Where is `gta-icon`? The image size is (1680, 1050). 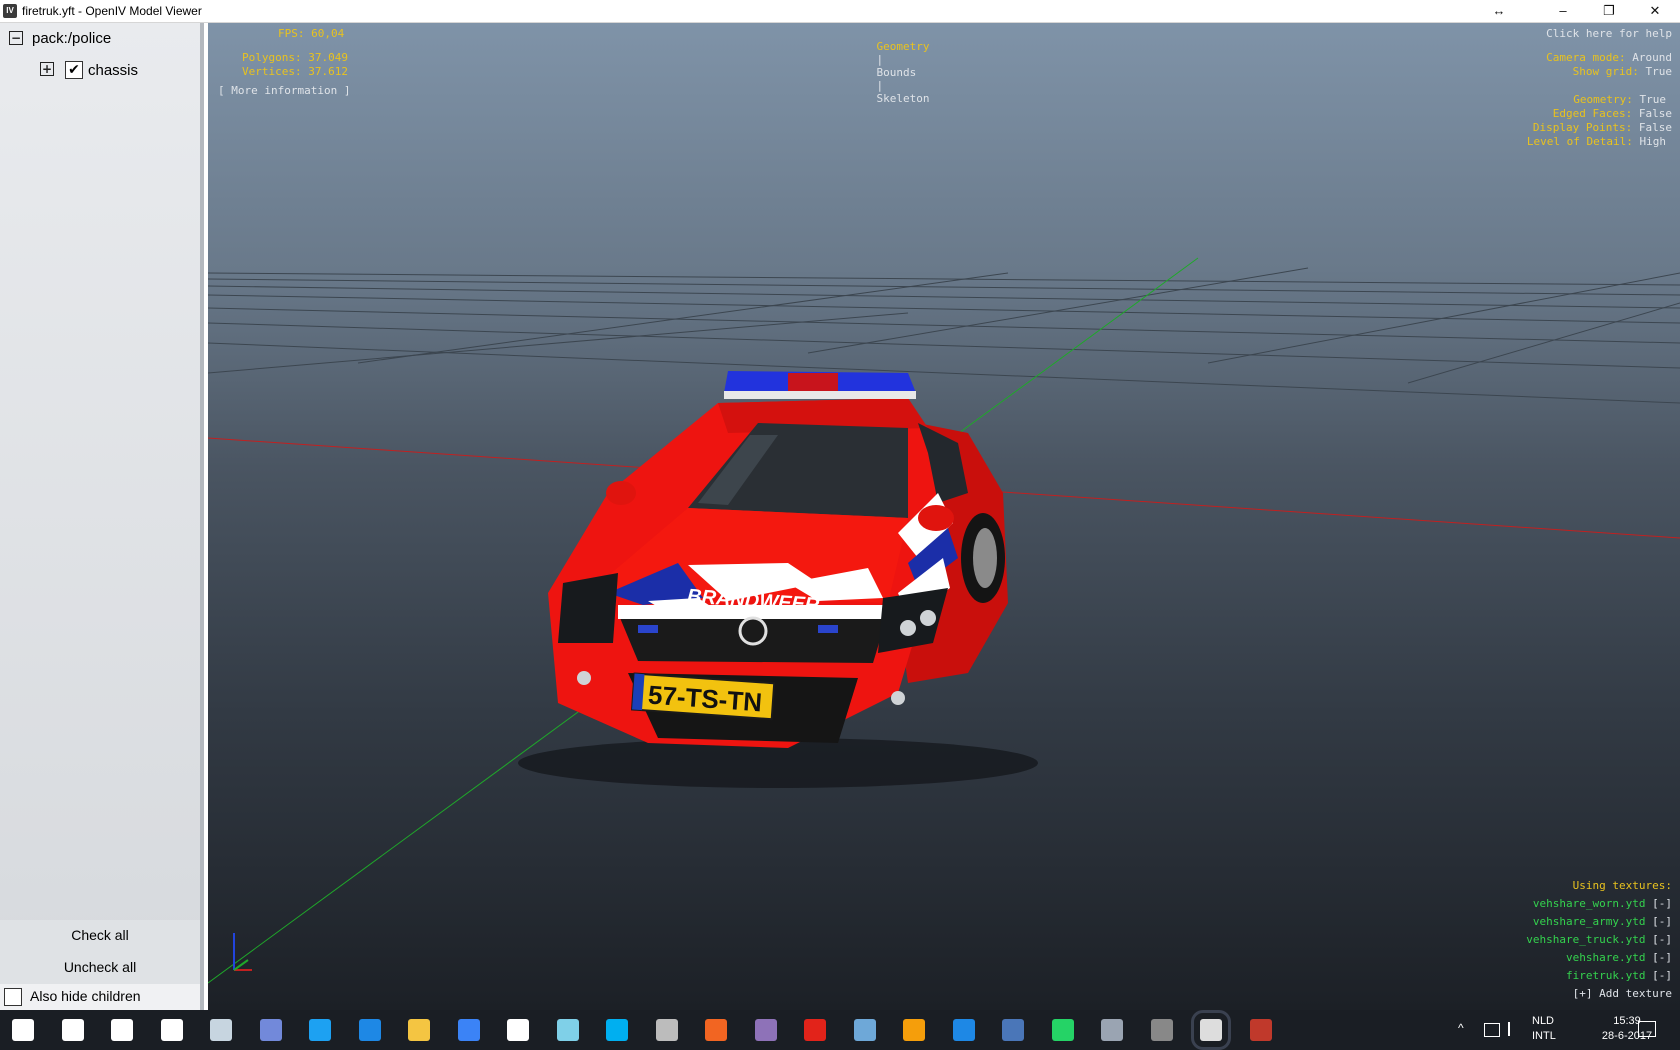 gta-icon is located at coordinates (1161, 1030).